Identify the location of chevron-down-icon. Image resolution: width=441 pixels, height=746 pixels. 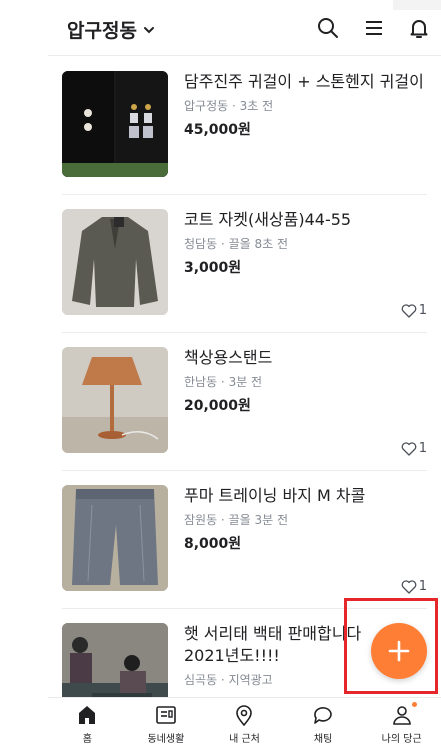
(148, 29).